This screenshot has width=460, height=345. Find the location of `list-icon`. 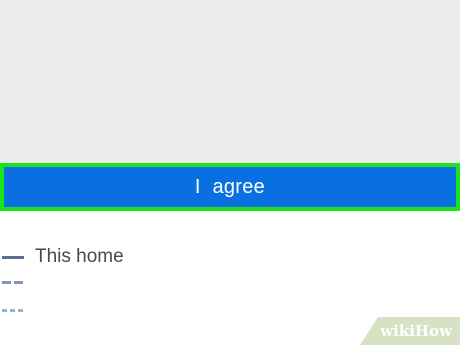

list-icon is located at coordinates (14, 257).